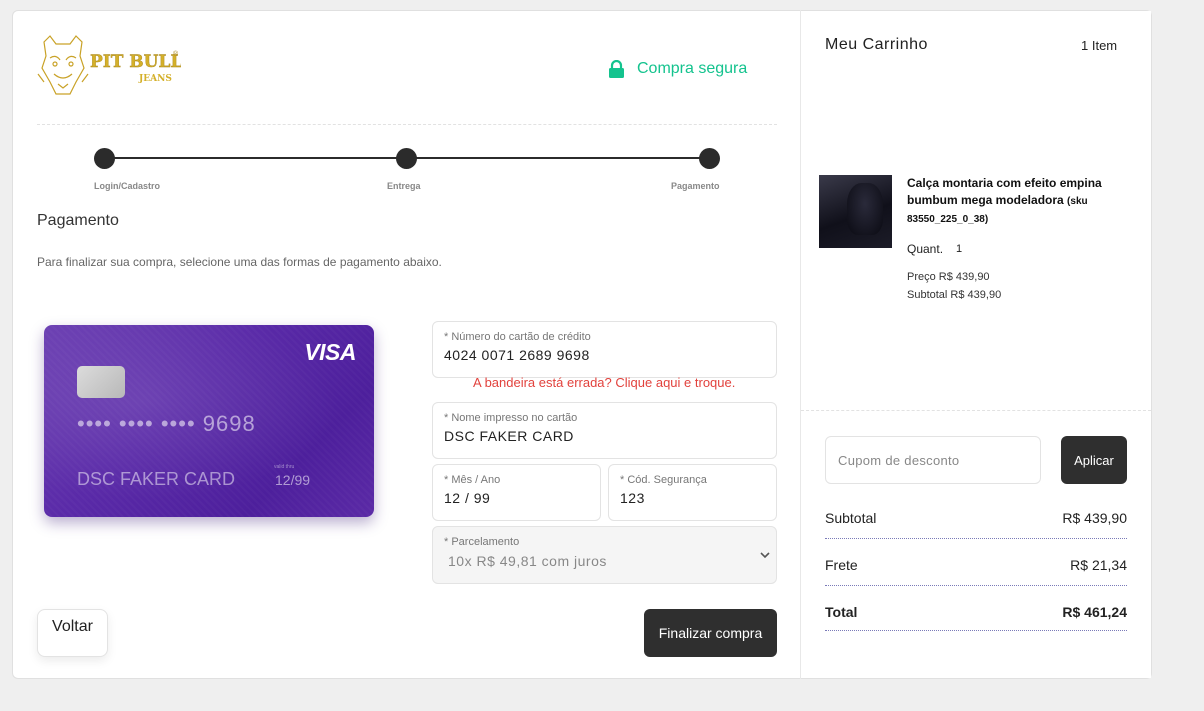 The height and width of the screenshot is (711, 1204). Describe the element at coordinates (976, 571) in the screenshot. I see `summary-shipping-row: Frete R$ 21,34` at that location.